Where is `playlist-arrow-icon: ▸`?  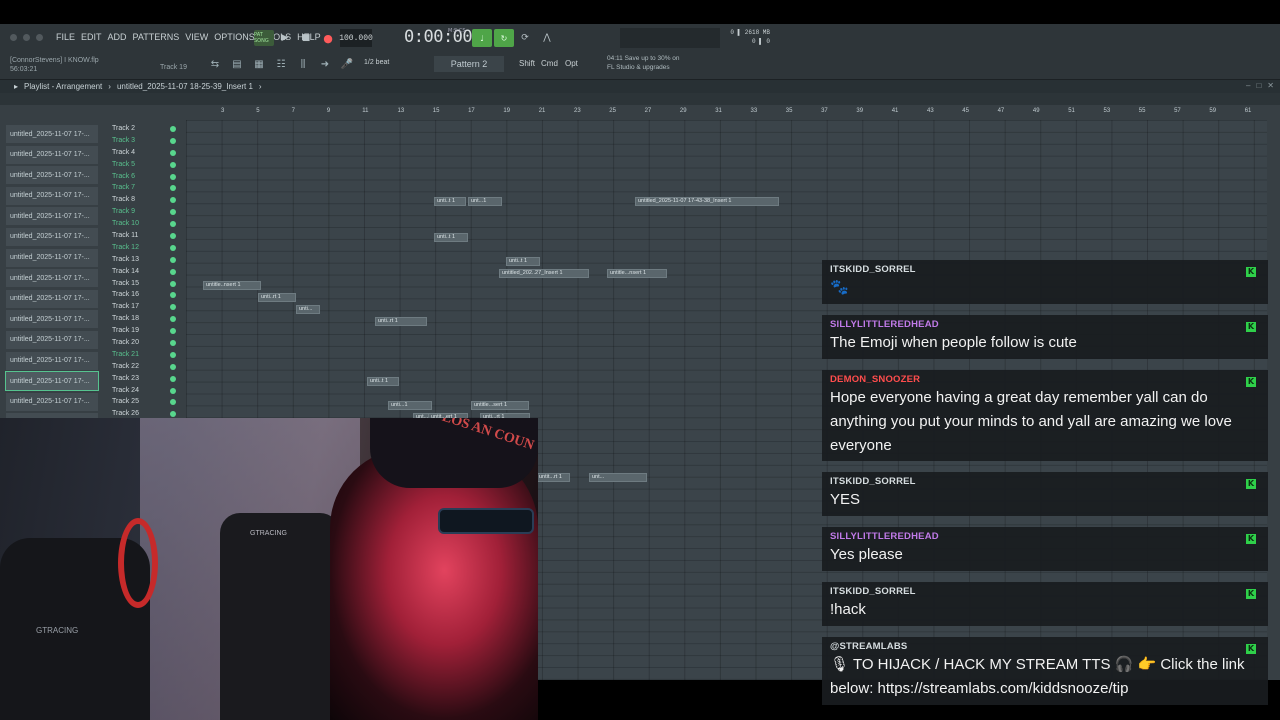
playlist-arrow-icon: ▸ is located at coordinates (16, 86).